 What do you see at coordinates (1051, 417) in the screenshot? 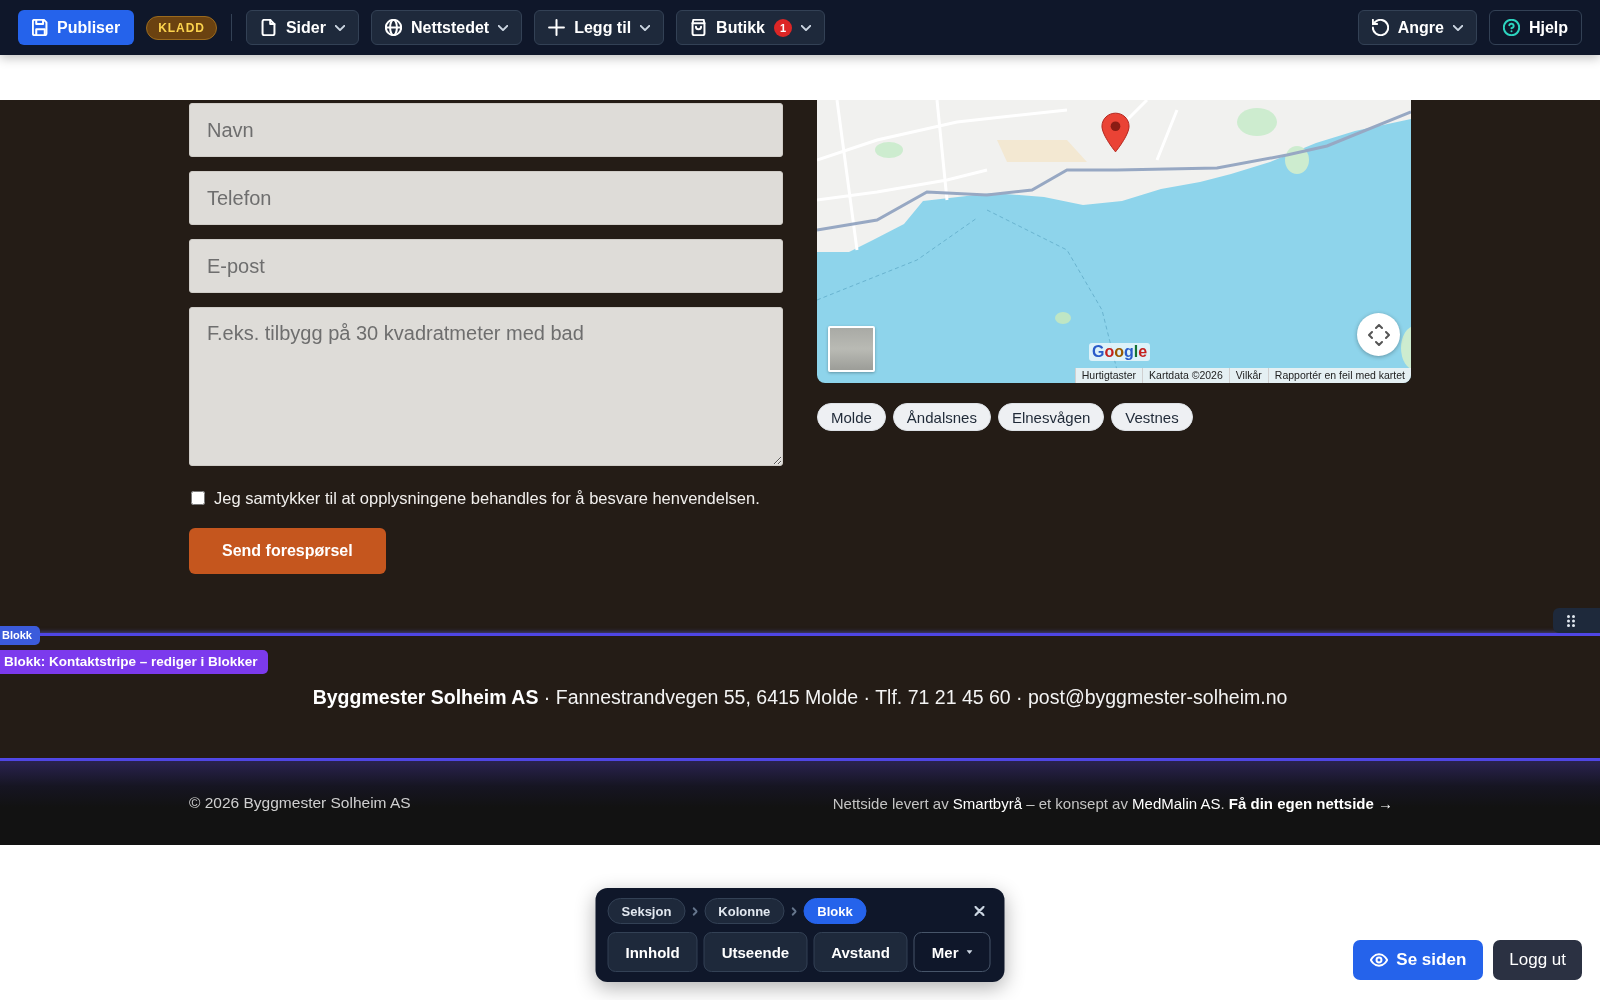
I see `location-chip: Elnesvågen` at bounding box center [1051, 417].